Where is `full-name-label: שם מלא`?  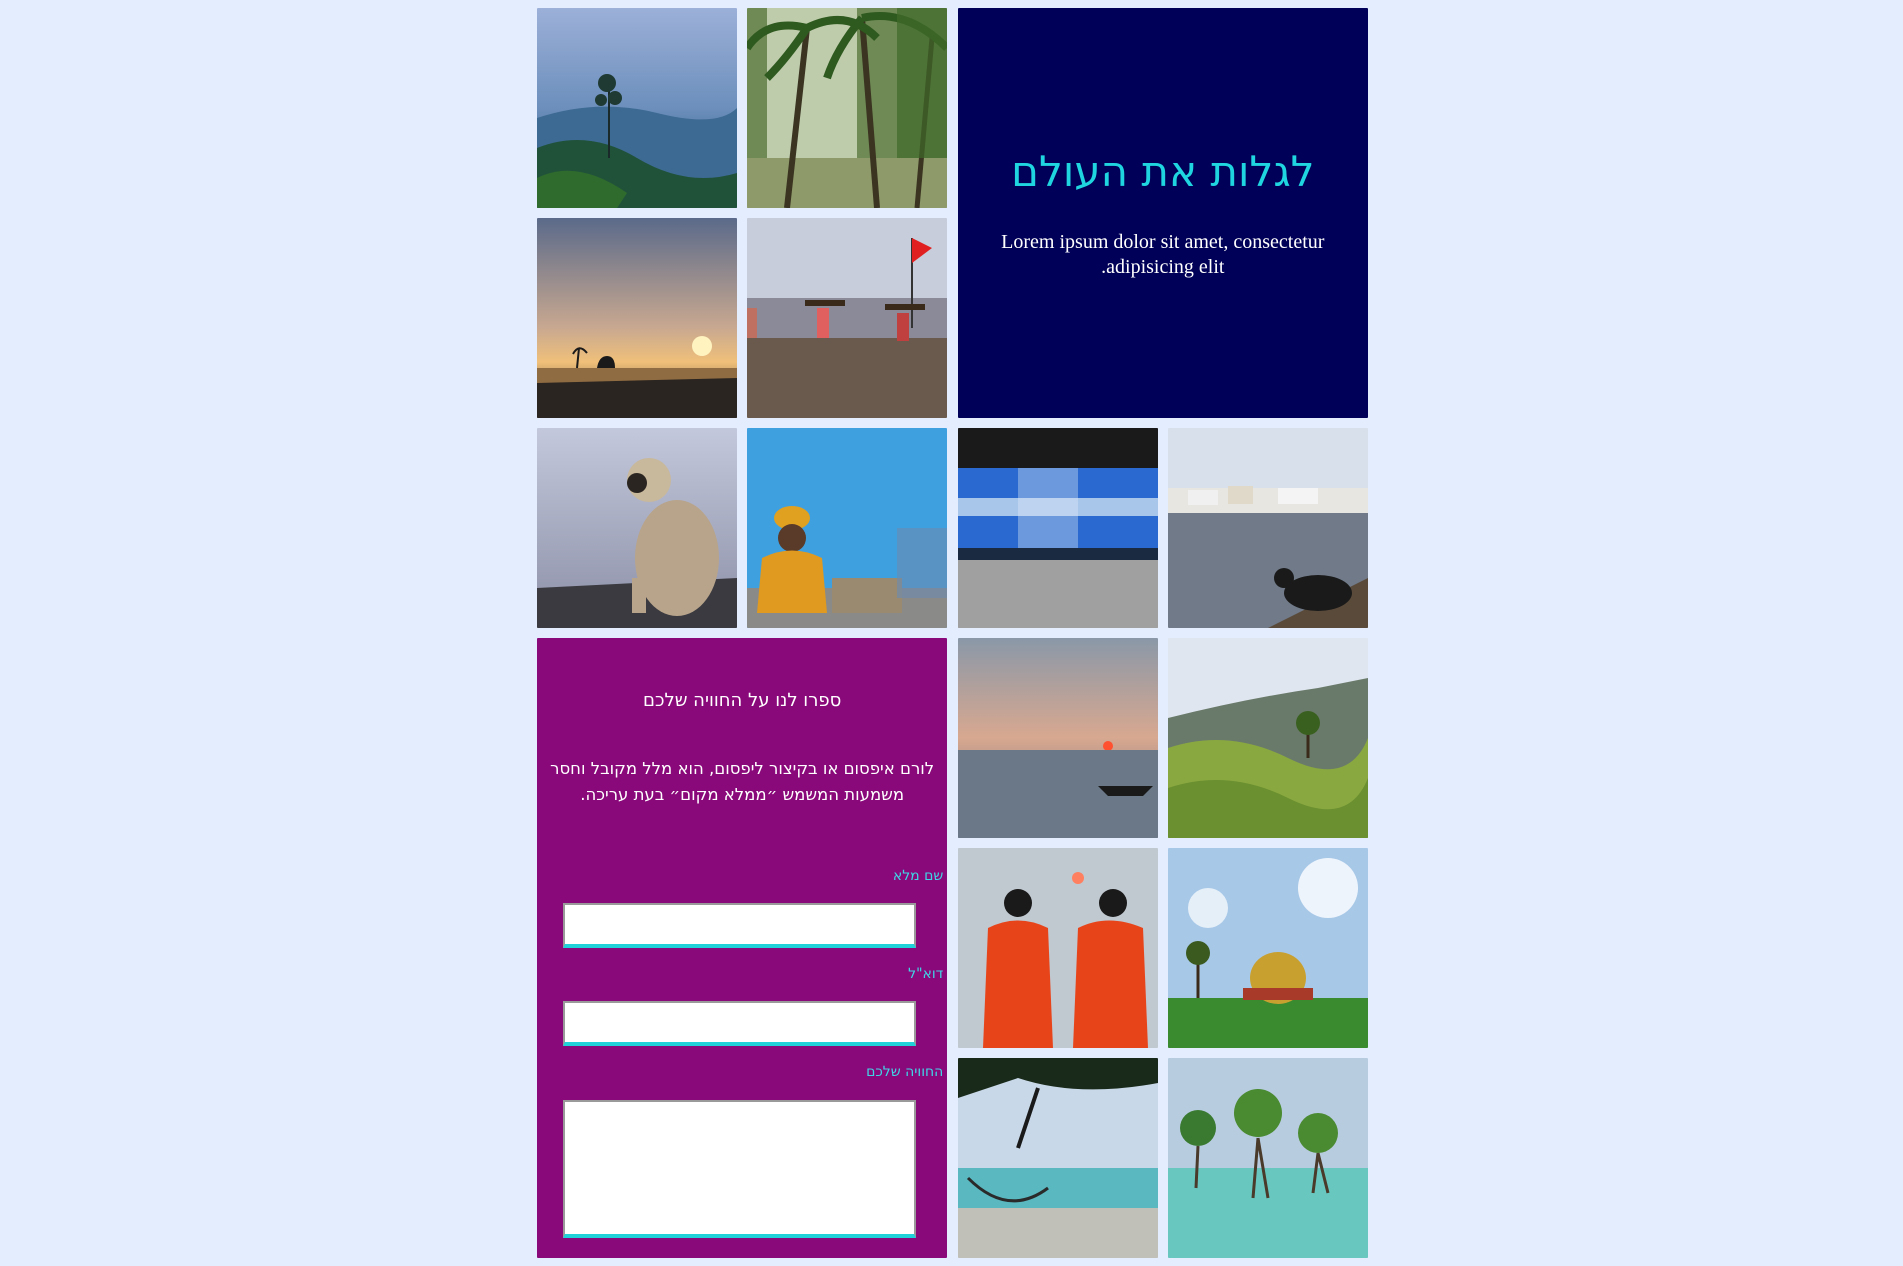
full-name-label: שם מלא is located at coordinates (918, 876).